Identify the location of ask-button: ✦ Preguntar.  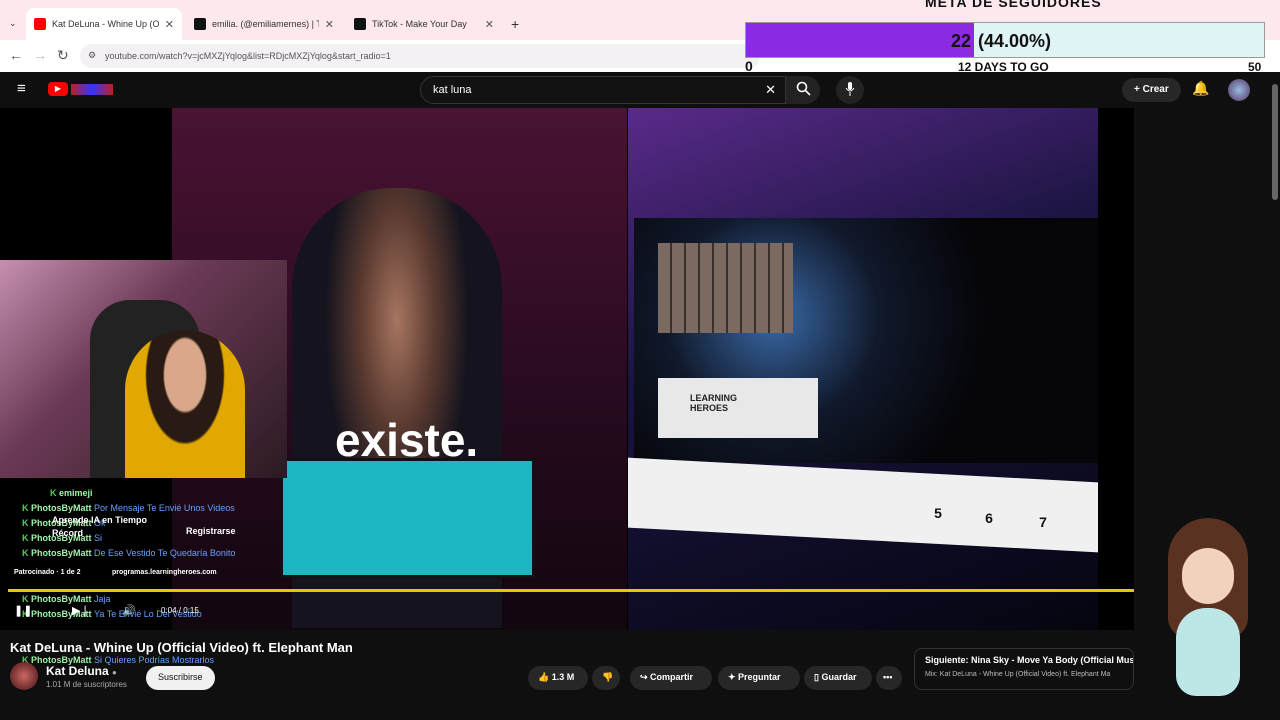
(759, 678).